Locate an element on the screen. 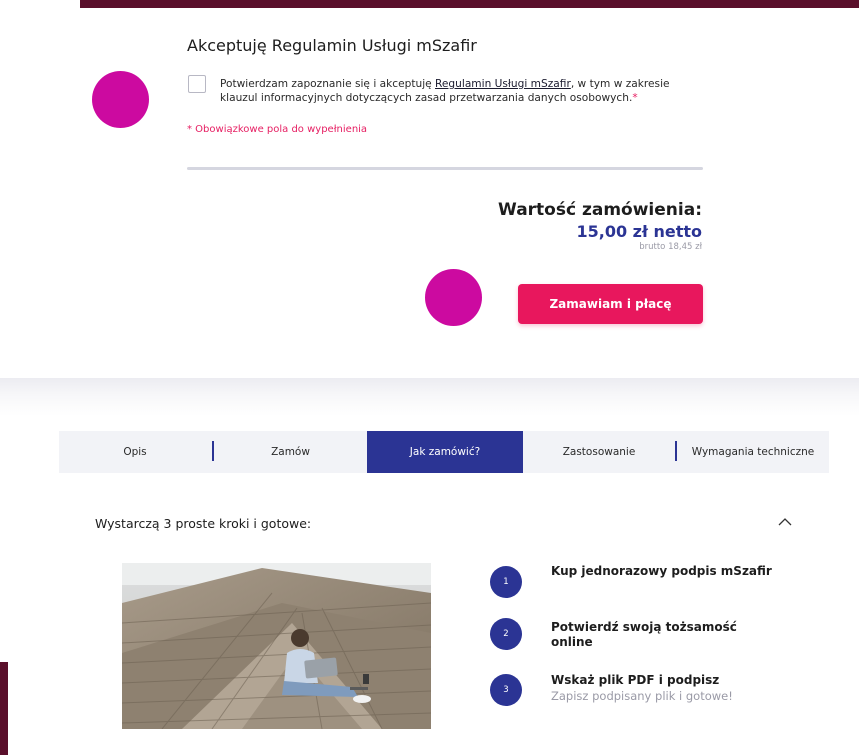  left-brand-bar is located at coordinates (4, 708).